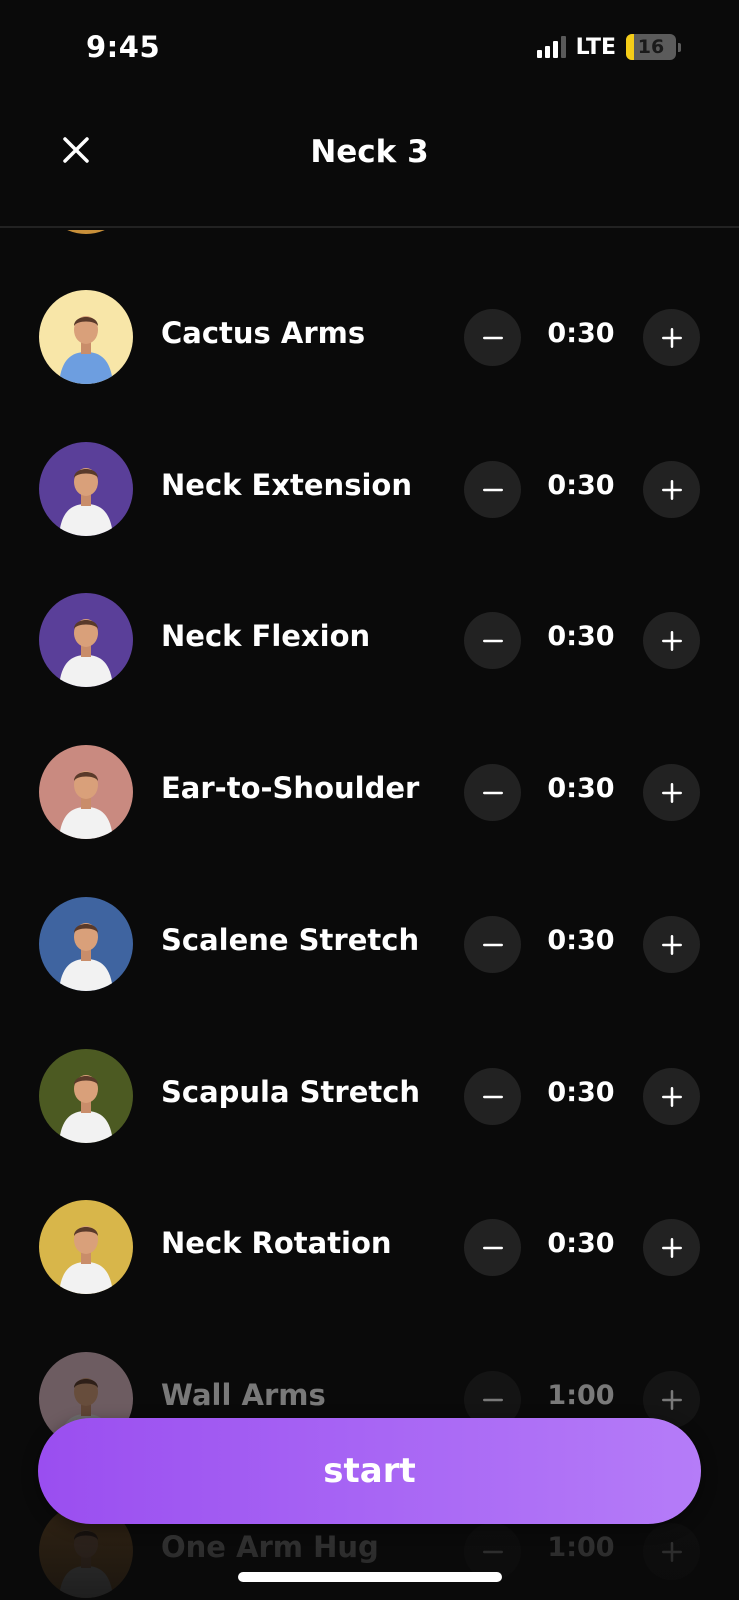 The width and height of the screenshot is (739, 1600). I want to click on exercise-row: Neck Rotation 0:30, so click(369, 1248).